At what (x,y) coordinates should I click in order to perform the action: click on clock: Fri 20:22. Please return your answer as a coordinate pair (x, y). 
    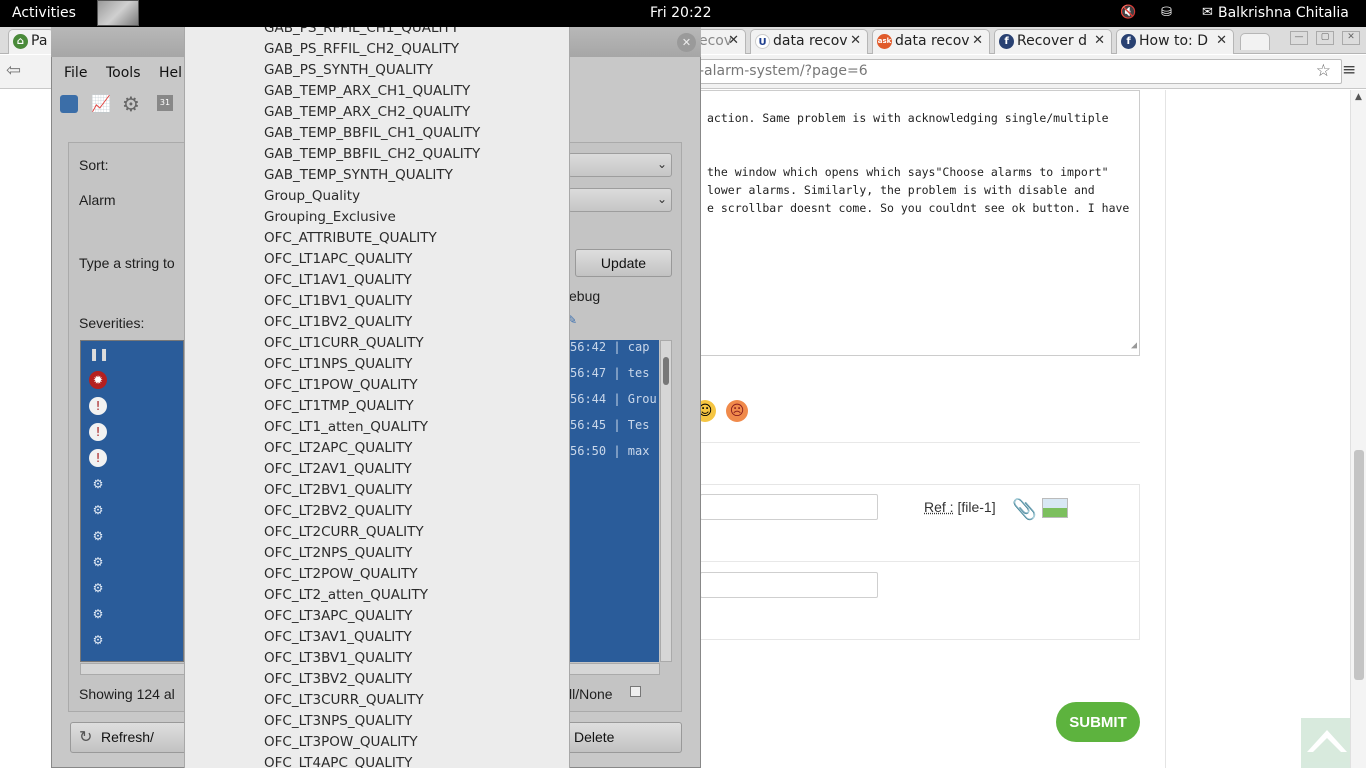
    Looking at the image, I should click on (680, 13).